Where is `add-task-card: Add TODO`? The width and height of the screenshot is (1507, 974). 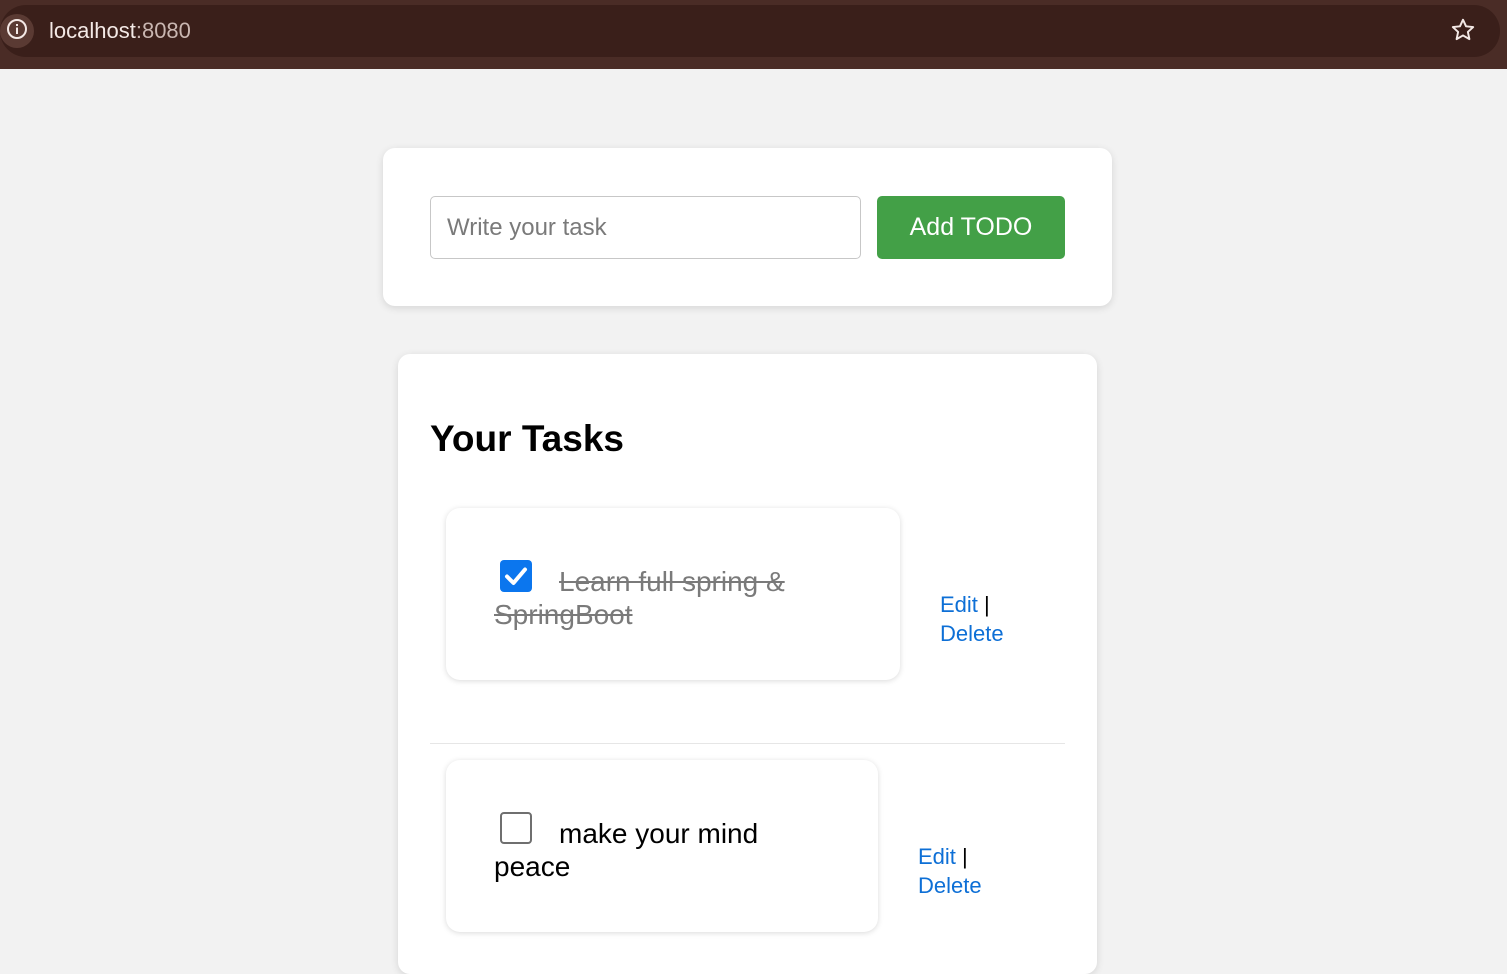
add-task-card: Add TODO is located at coordinates (747, 227).